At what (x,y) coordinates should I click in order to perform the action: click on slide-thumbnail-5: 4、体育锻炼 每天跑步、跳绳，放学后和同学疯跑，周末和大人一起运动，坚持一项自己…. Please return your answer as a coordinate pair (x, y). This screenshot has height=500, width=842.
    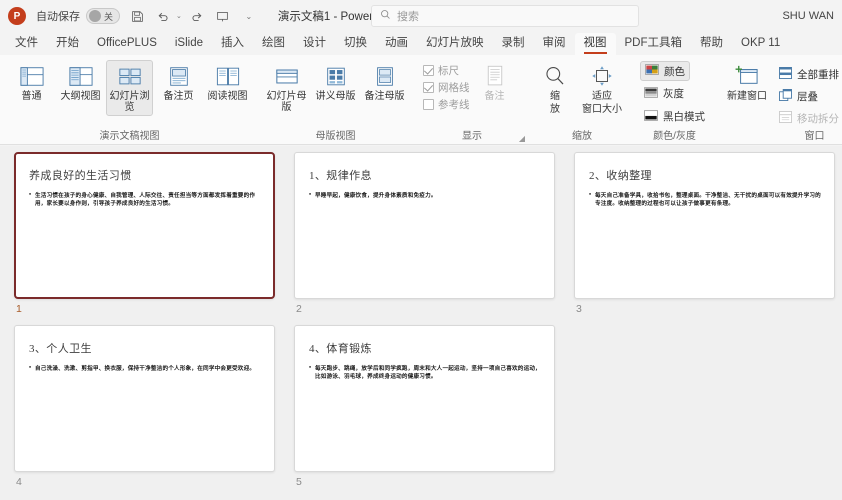
    Looking at the image, I should click on (424, 406).